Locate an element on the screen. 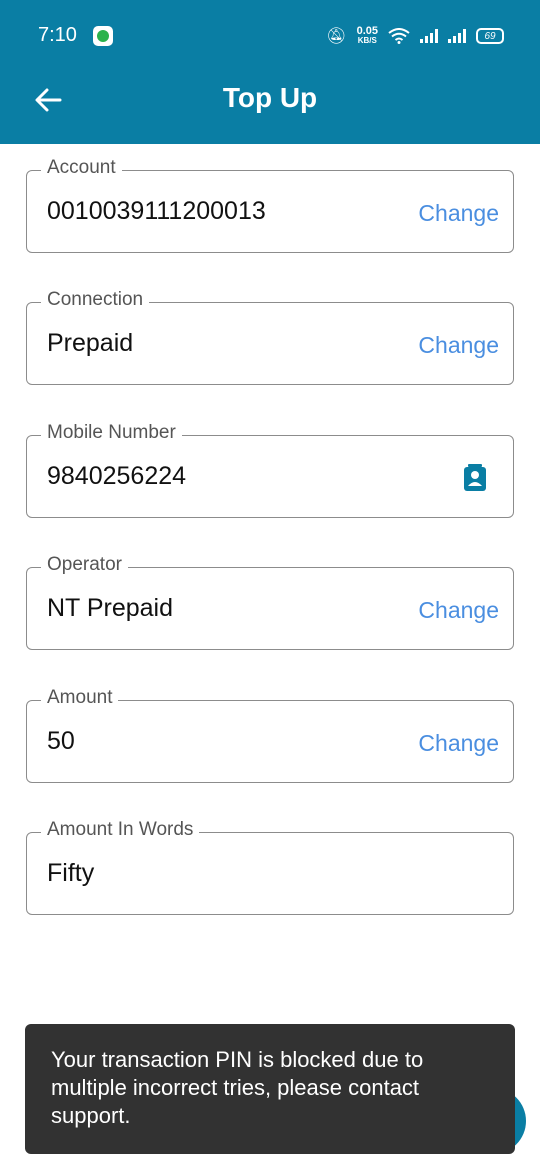 This screenshot has width=540, height=1170. mobile-number-value: 9840256224 is located at coordinates (116, 476).